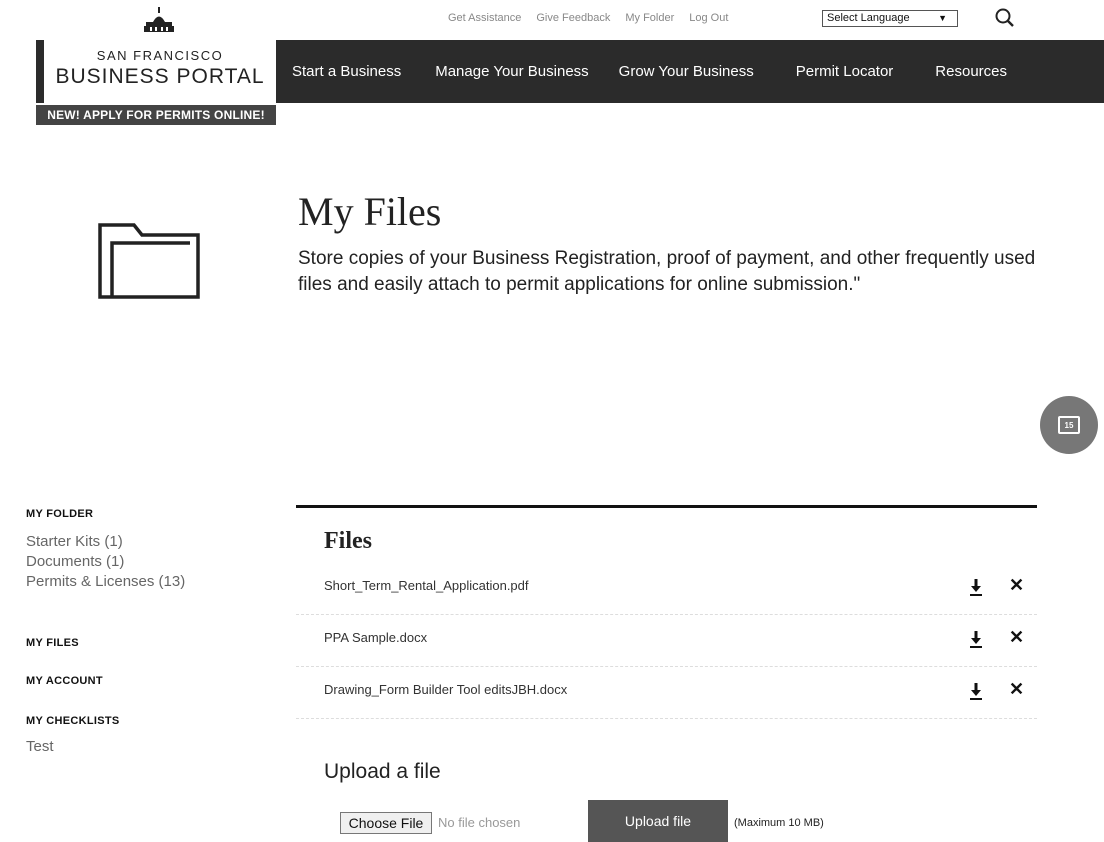  I want to click on page-title: My Files, so click(370, 211).